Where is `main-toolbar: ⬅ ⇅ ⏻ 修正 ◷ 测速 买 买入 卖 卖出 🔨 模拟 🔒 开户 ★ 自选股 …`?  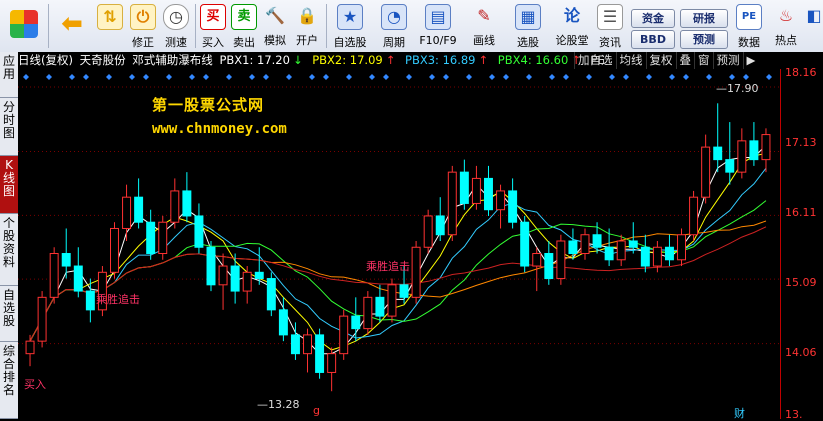
main-toolbar: ⬅ ⇅ ⏻ 修正 ◷ 测速 买 买入 卖 卖出 🔨 模拟 🔒 开户 ★ 自选股 … is located at coordinates (411, 26).